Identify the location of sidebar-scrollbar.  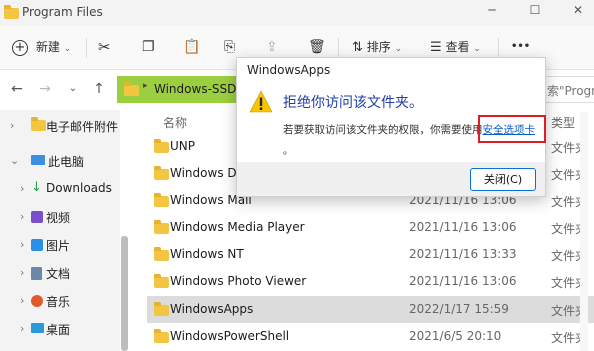
(124, 293).